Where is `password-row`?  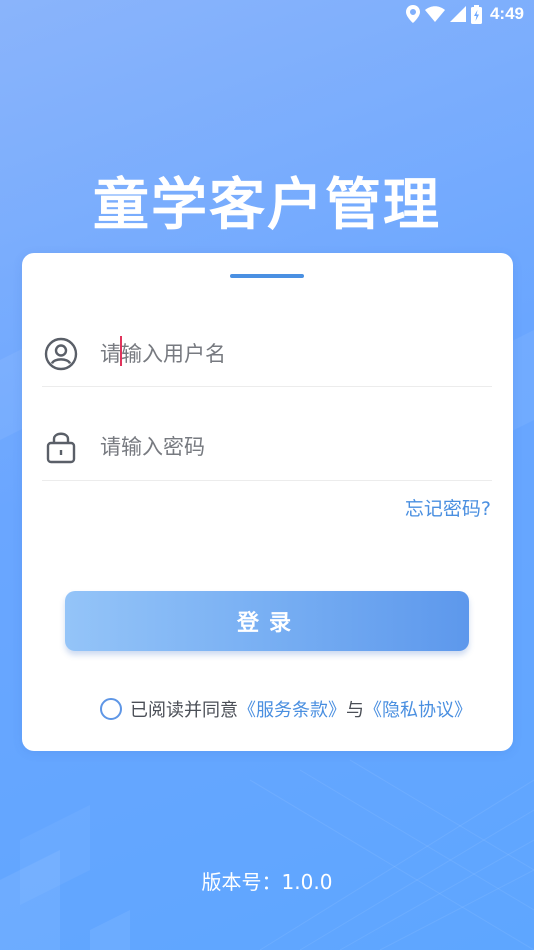 password-row is located at coordinates (267, 447).